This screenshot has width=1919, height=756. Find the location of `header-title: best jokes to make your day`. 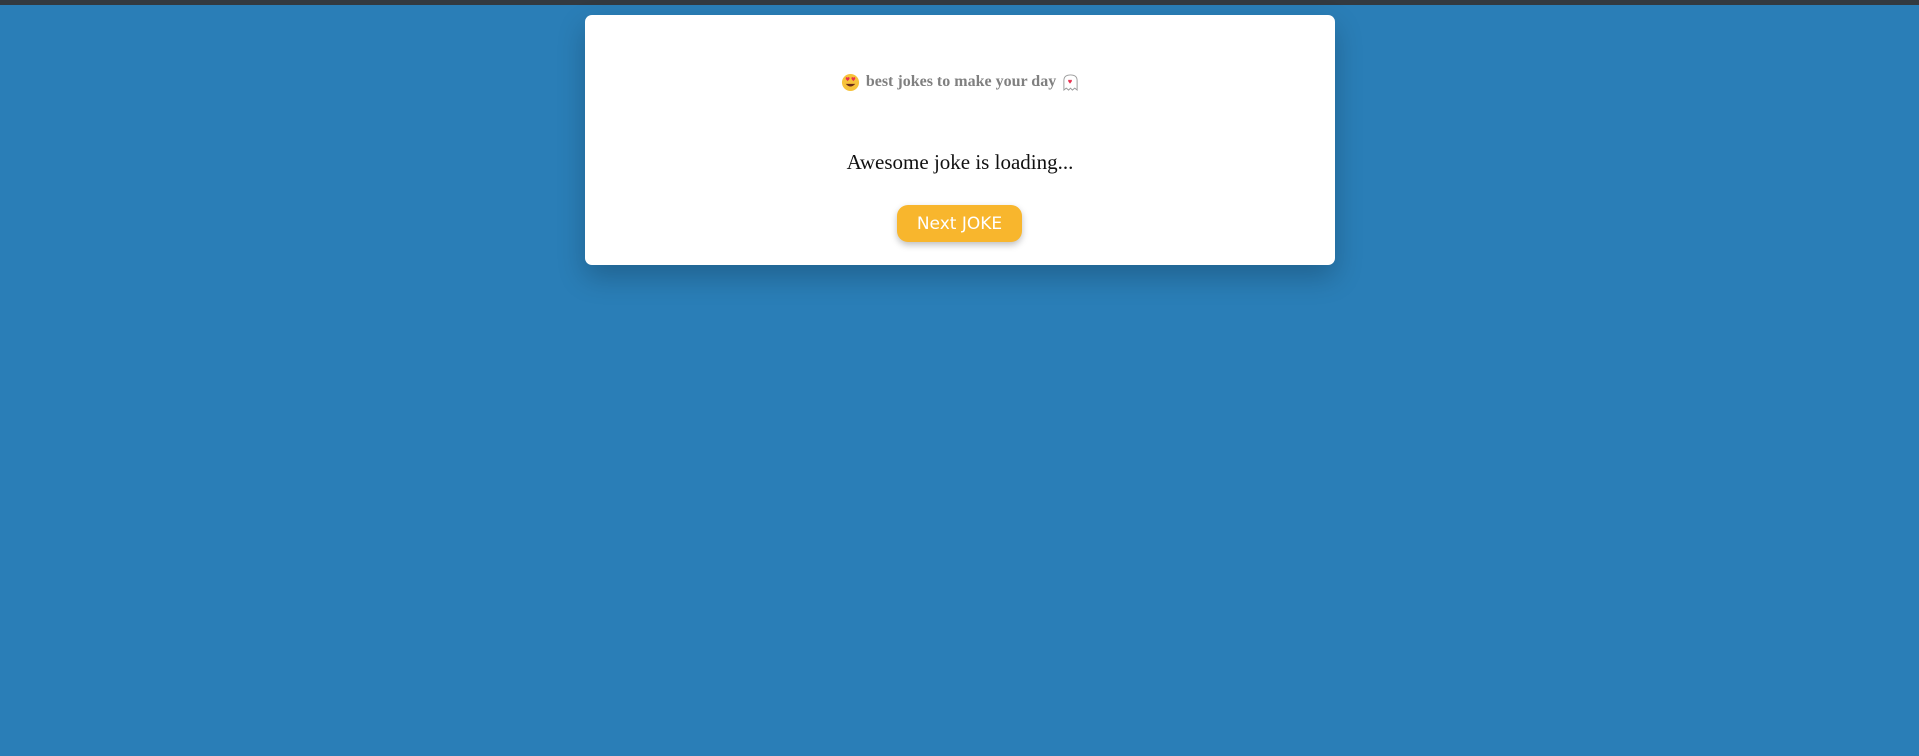

header-title: best jokes to make your day is located at coordinates (961, 81).